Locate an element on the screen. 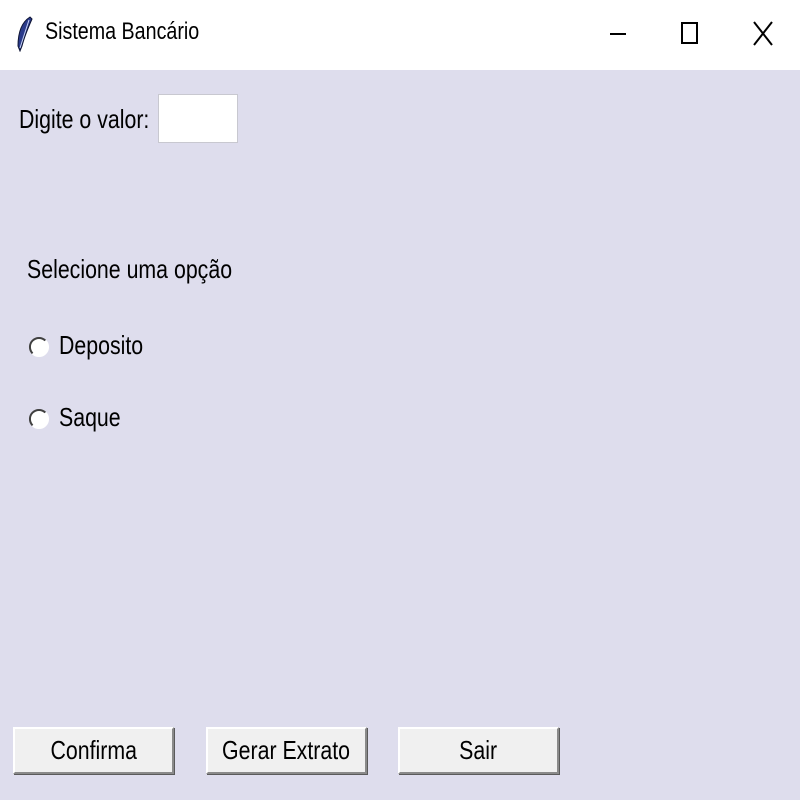 The image size is (800, 800). window-title: Sistema Bancário is located at coordinates (122, 31).